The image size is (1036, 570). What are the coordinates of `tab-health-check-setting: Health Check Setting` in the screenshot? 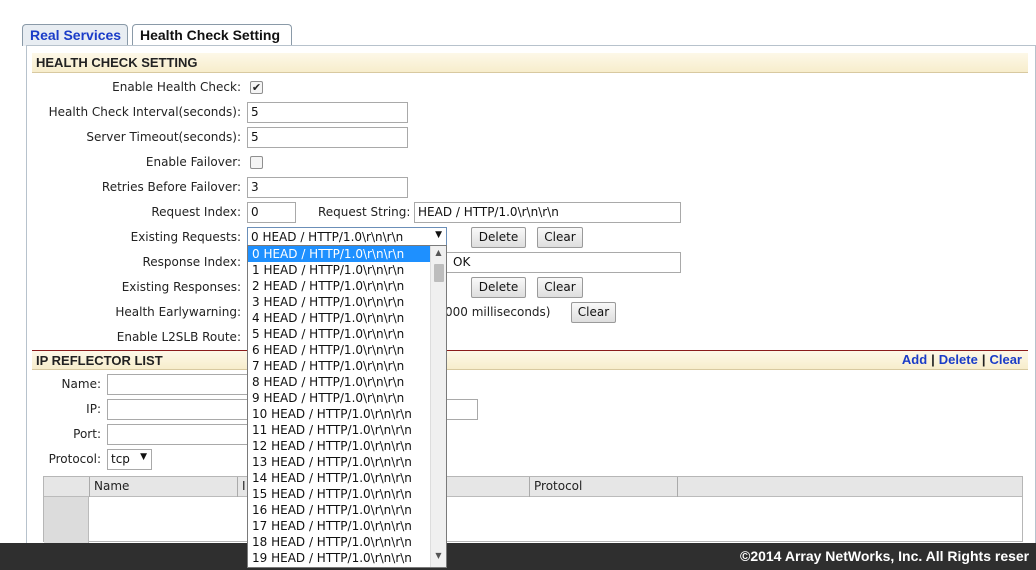 It's located at (212, 35).